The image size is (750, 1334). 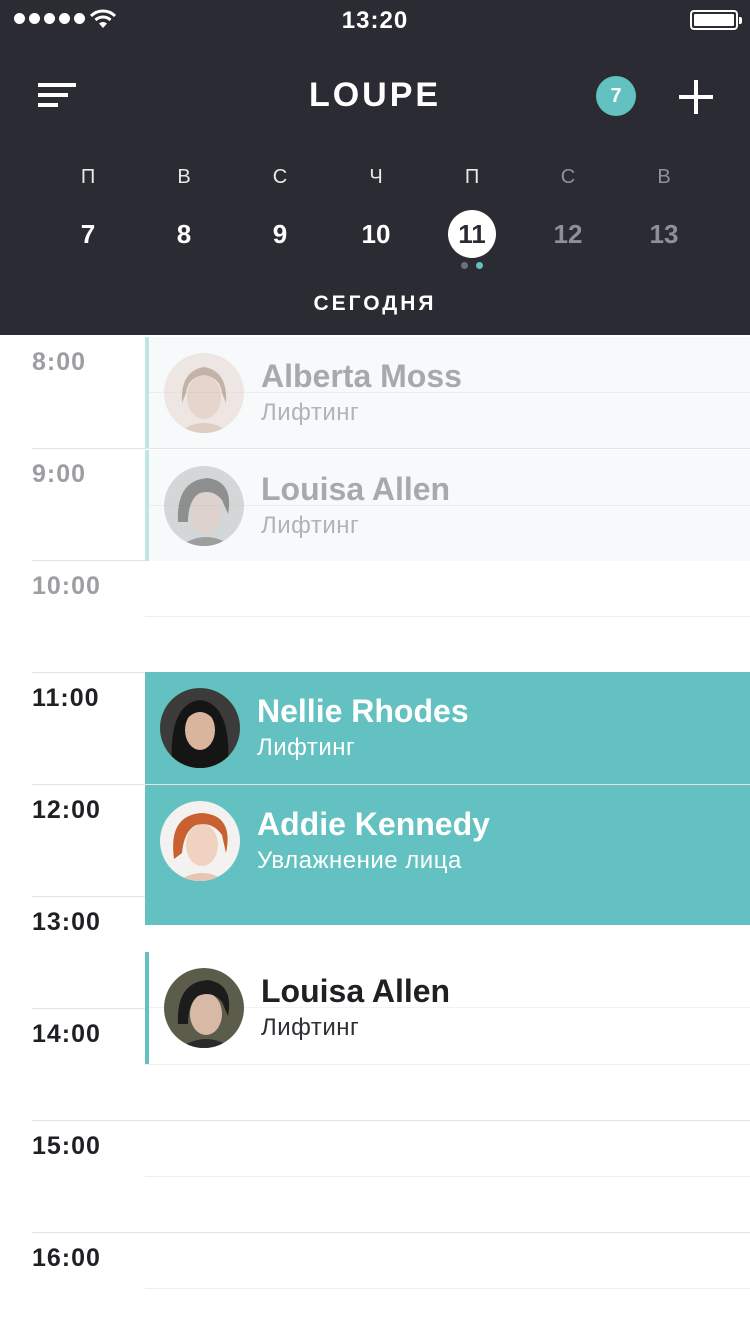 I want to click on appointment-card: Alberta Moss Лифтинг, so click(x=447, y=392).